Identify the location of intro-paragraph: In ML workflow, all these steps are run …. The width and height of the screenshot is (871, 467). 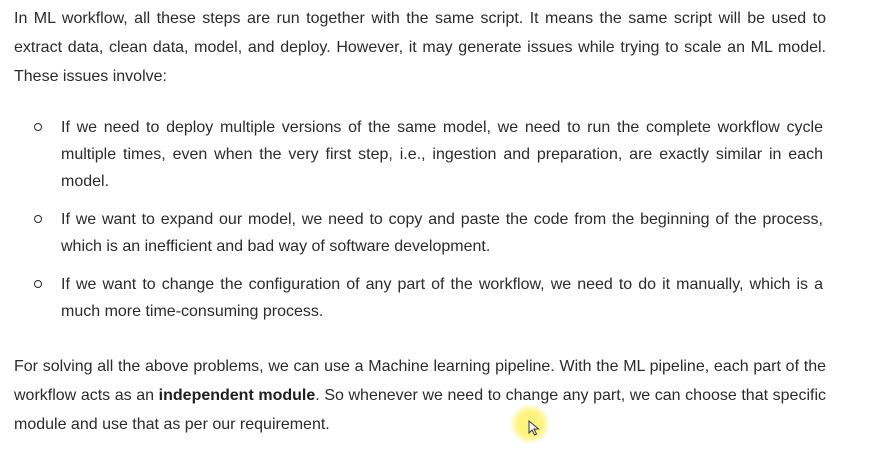
(420, 47).